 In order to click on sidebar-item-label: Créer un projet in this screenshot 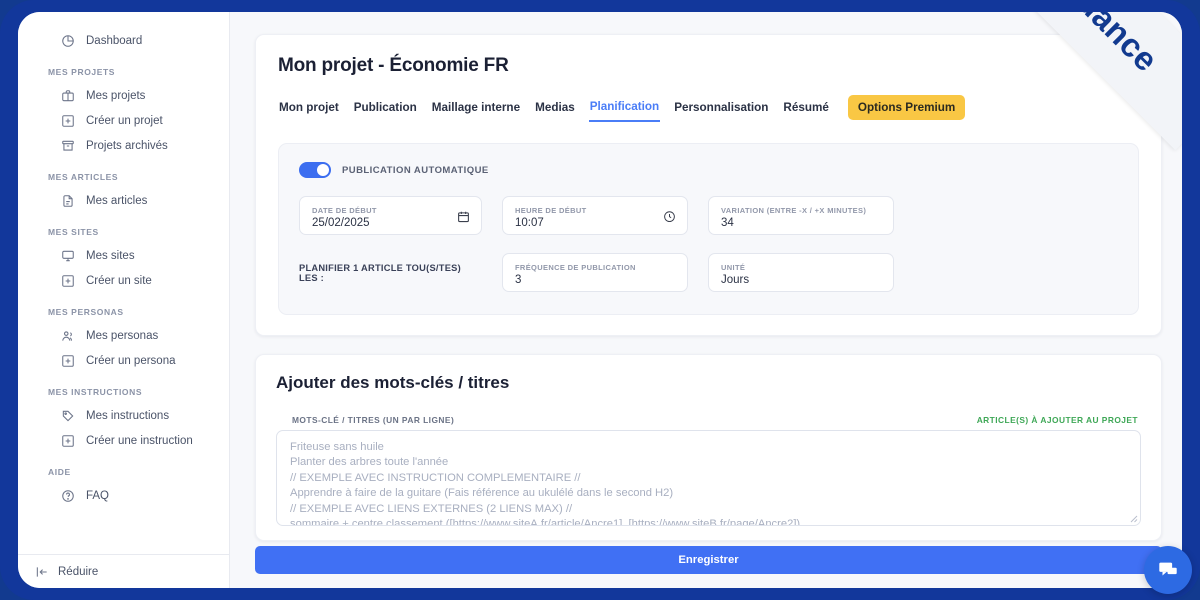, I will do `click(124, 120)`.